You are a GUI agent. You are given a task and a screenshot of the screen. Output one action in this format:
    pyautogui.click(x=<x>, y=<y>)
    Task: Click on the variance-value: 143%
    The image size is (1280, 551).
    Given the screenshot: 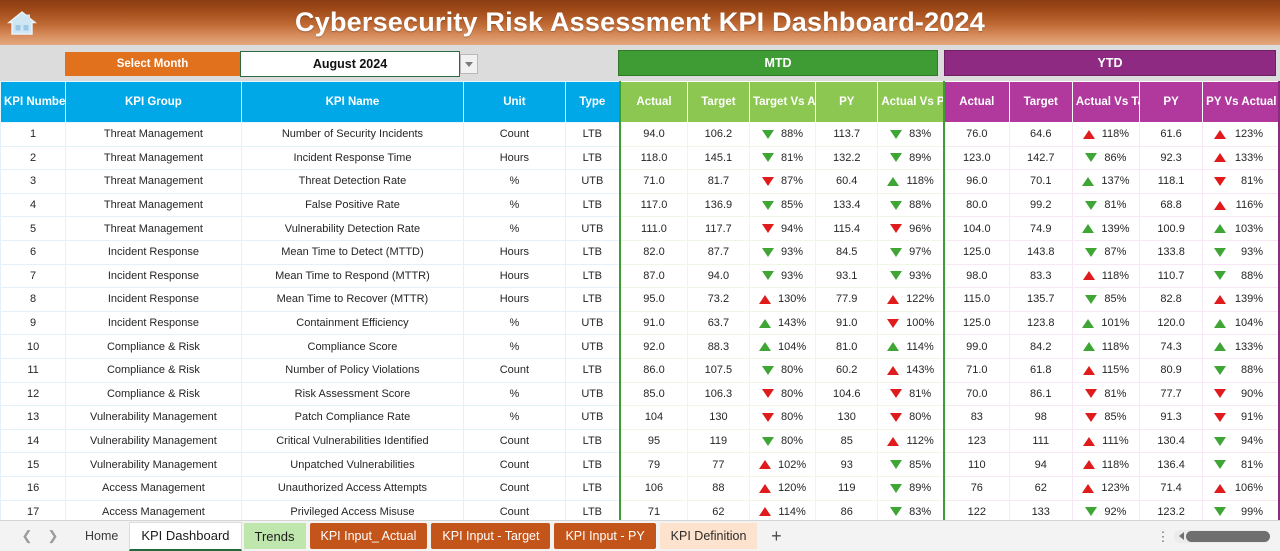 What is the action you would take?
    pyautogui.click(x=920, y=370)
    